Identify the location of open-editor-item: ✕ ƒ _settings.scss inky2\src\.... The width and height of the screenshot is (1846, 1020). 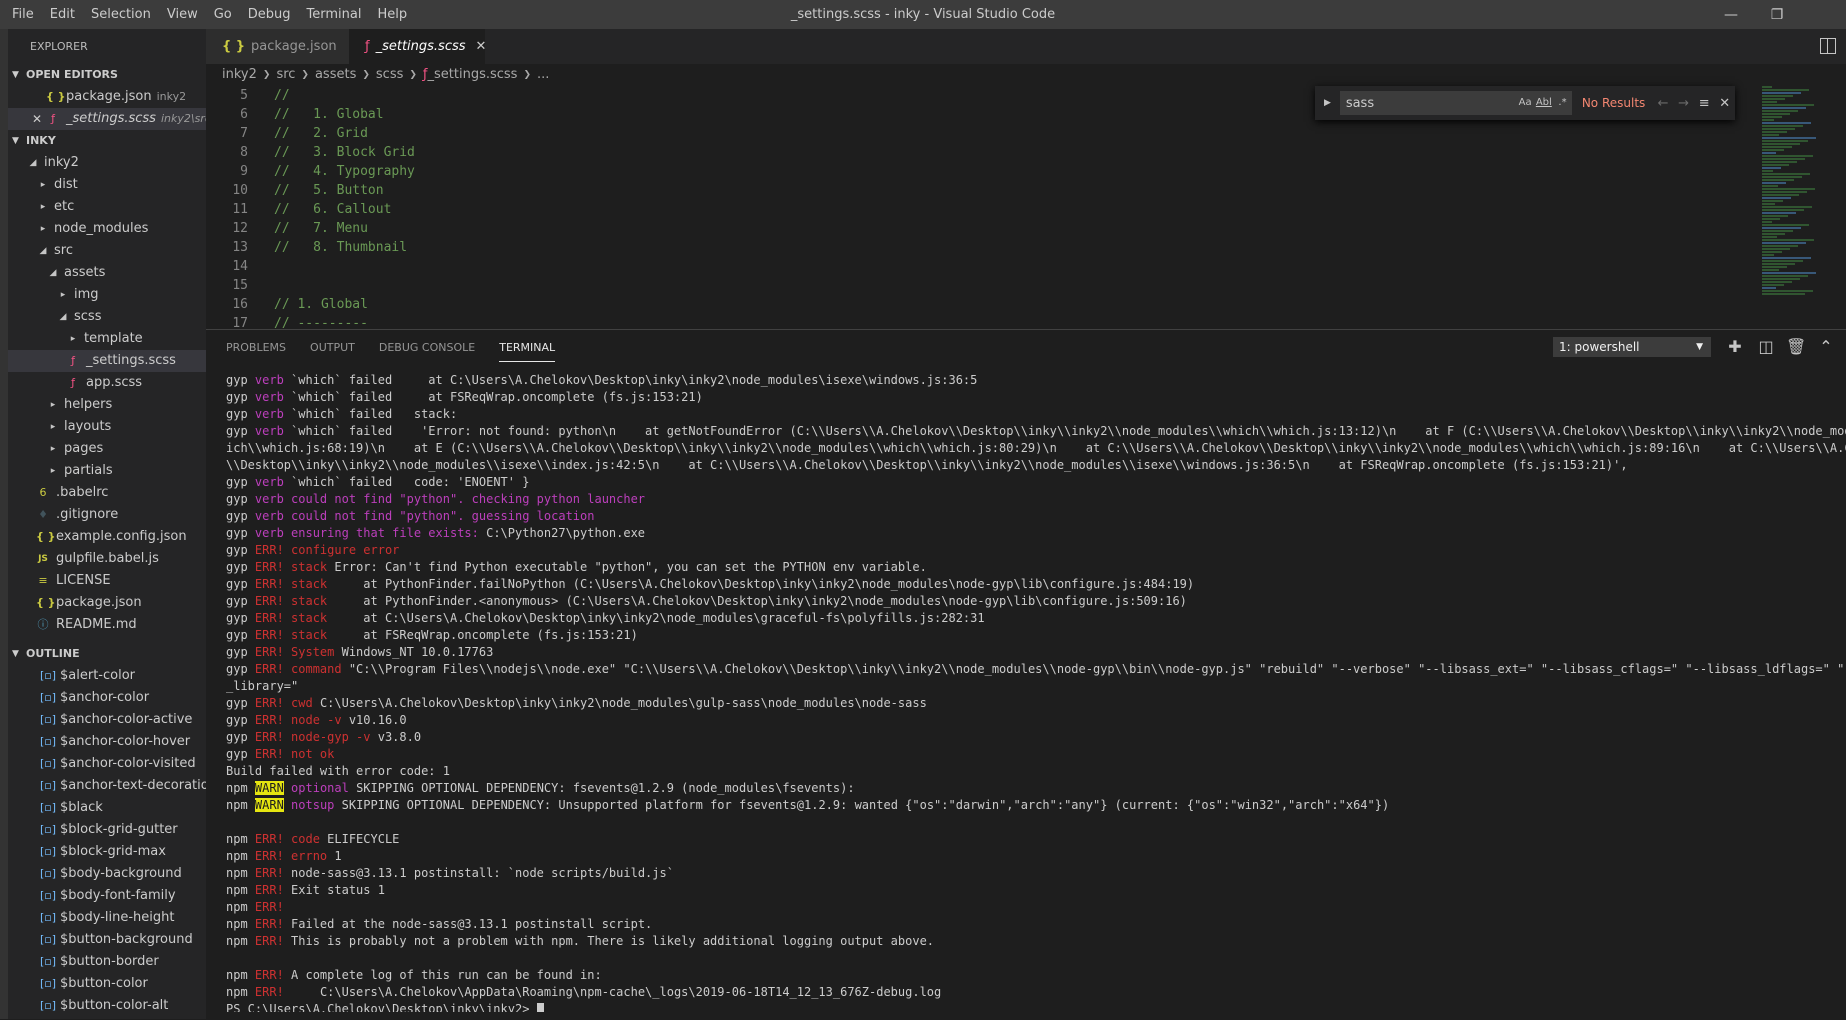
(103, 119).